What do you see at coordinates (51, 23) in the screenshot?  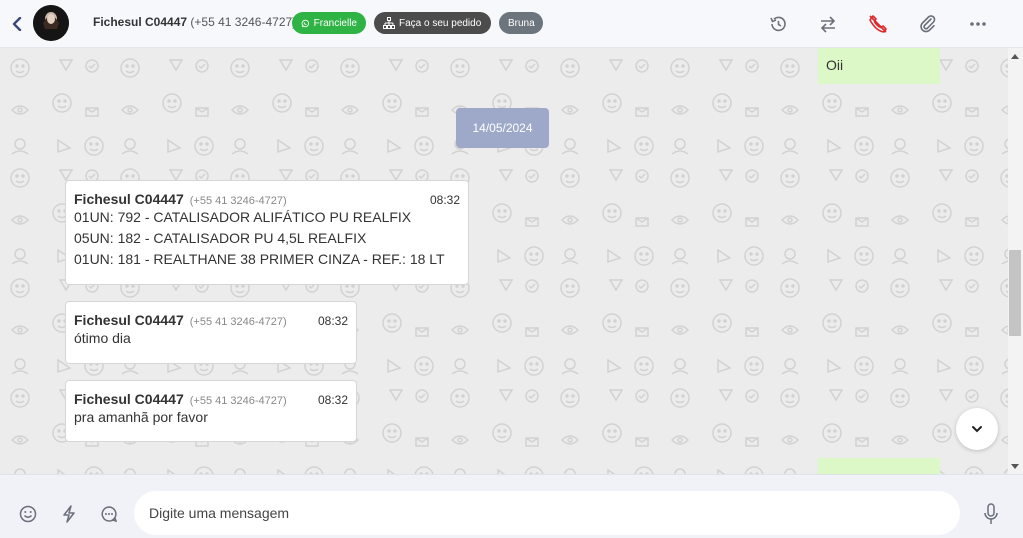 I see `avatar` at bounding box center [51, 23].